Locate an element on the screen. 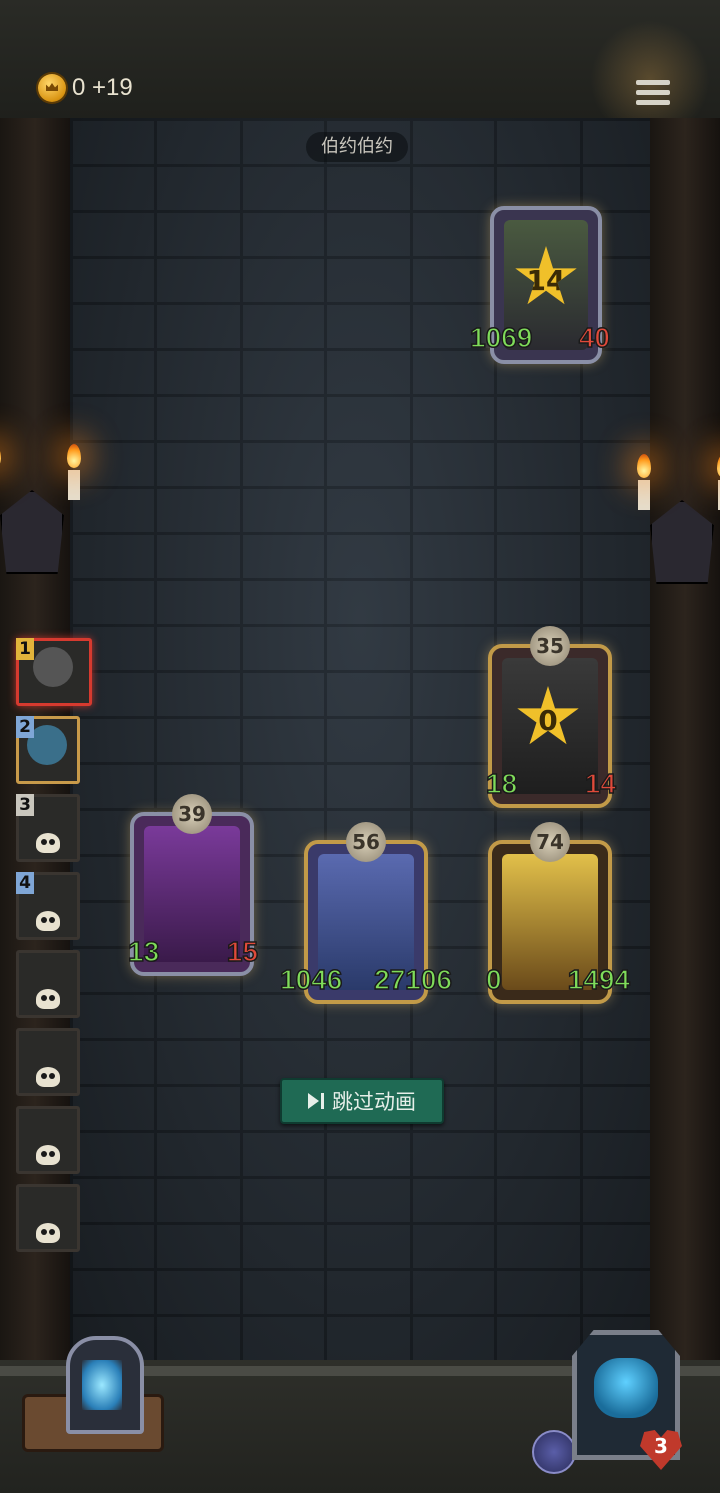  lightning-icon is located at coordinates (102, 1385).